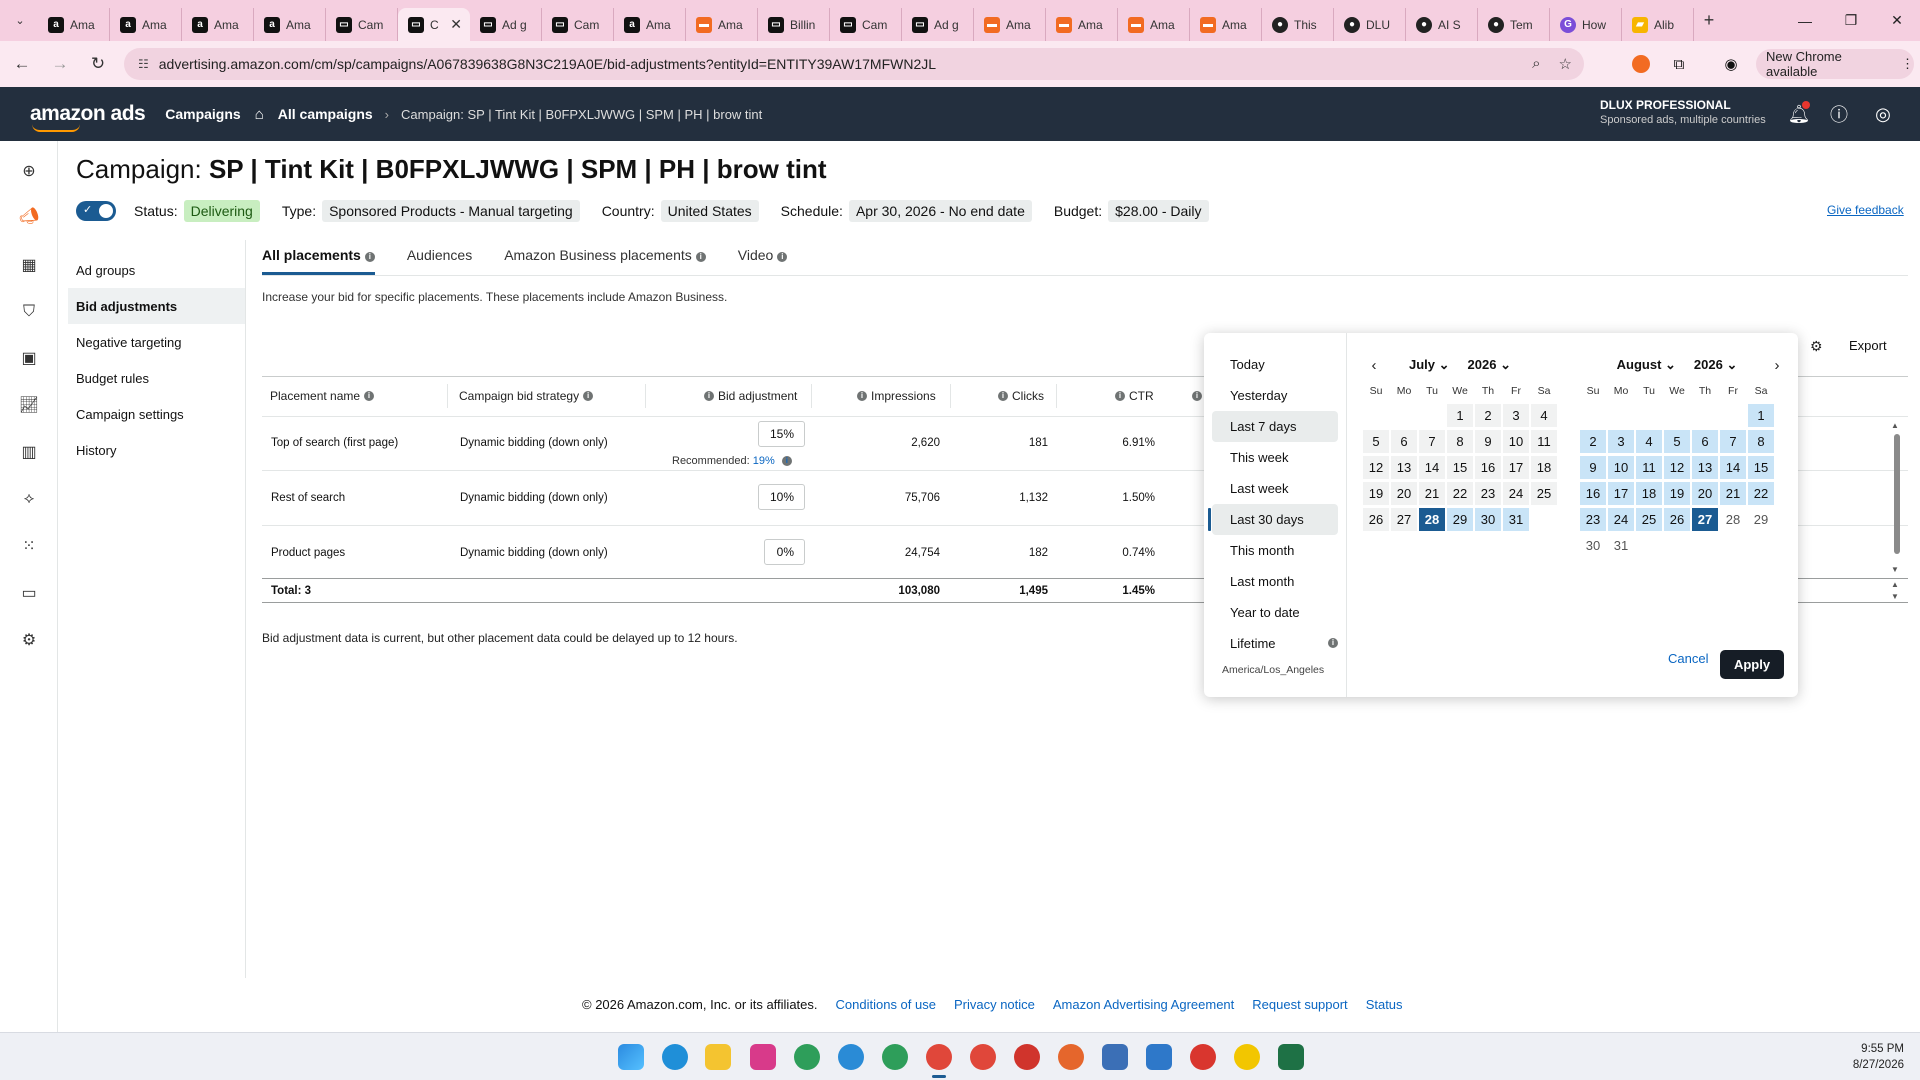 Image resolution: width=1920 pixels, height=1080 pixels. What do you see at coordinates (1777, 365) in the screenshot?
I see `next-month-icon: ›` at bounding box center [1777, 365].